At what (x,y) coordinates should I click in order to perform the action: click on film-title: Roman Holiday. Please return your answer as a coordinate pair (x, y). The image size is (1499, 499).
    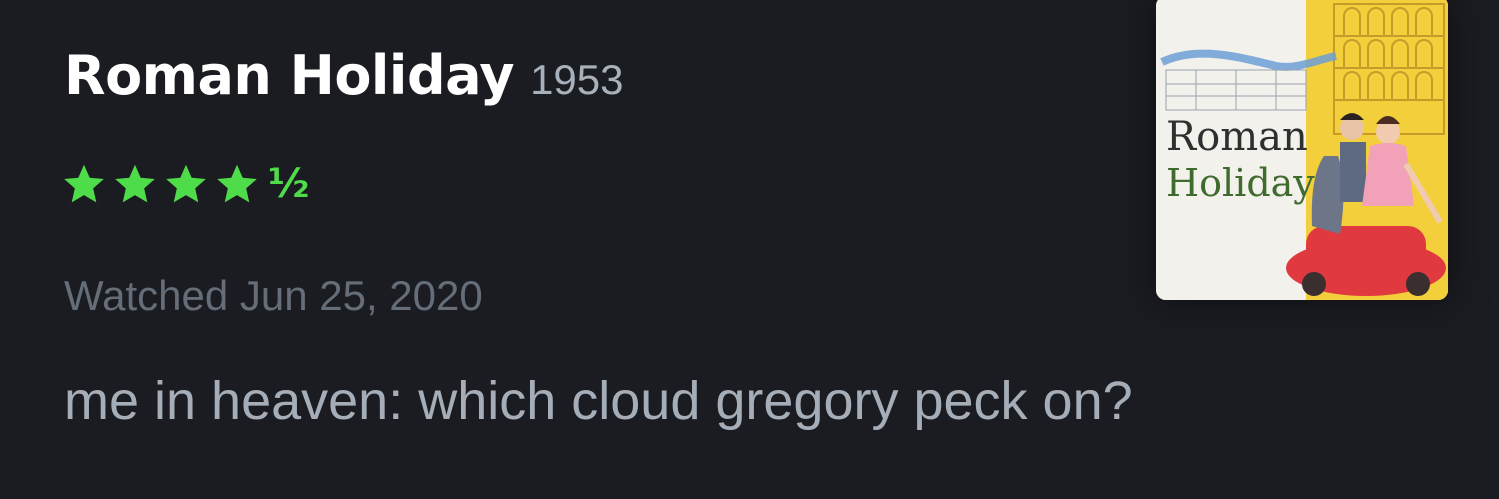
    Looking at the image, I should click on (289, 75).